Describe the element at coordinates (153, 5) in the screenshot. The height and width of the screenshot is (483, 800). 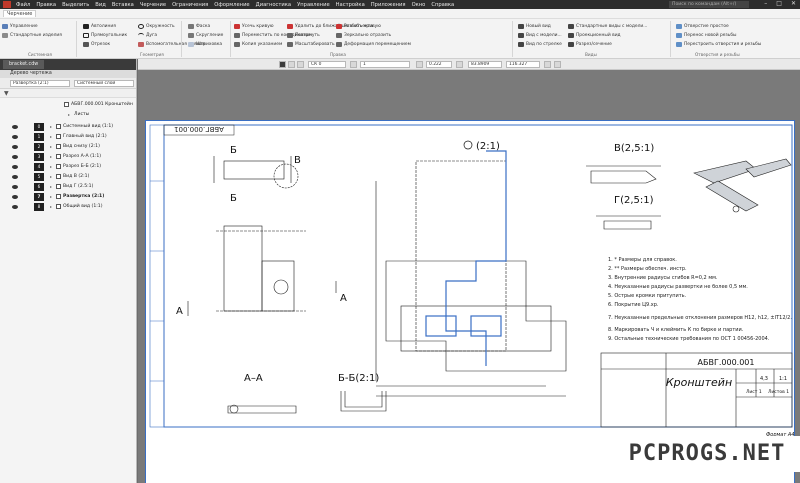
I see `menu-drawing: Черчение` at that location.